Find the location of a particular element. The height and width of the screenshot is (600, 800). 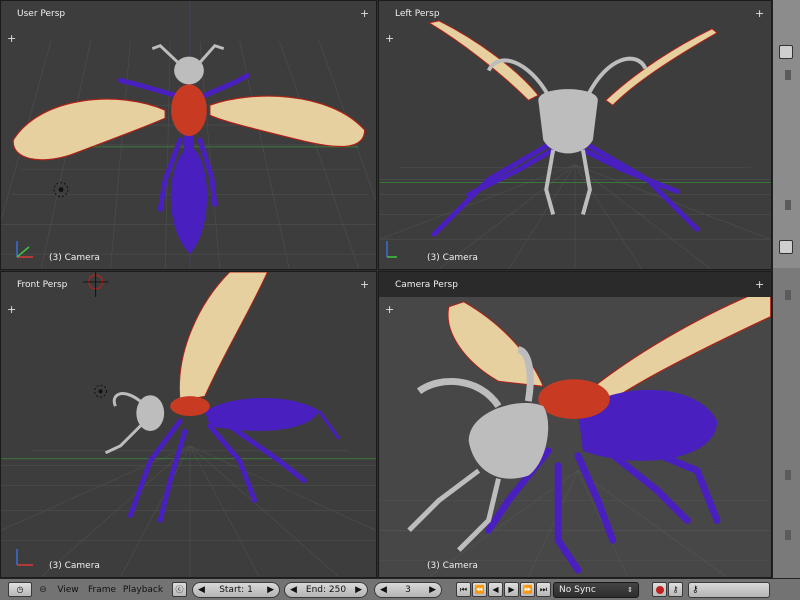

sync-mode-select: No Sync ⇕ is located at coordinates (596, 590).